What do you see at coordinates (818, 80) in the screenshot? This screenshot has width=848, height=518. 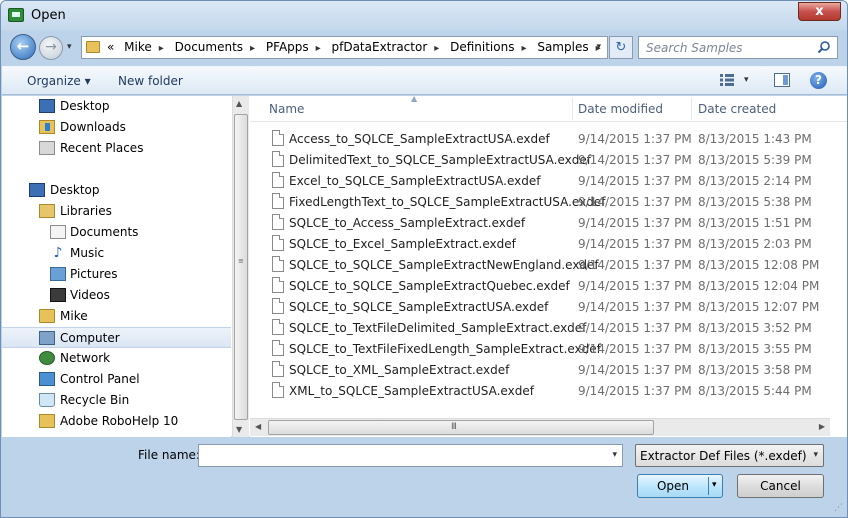 I see `help-icon: ?` at bounding box center [818, 80].